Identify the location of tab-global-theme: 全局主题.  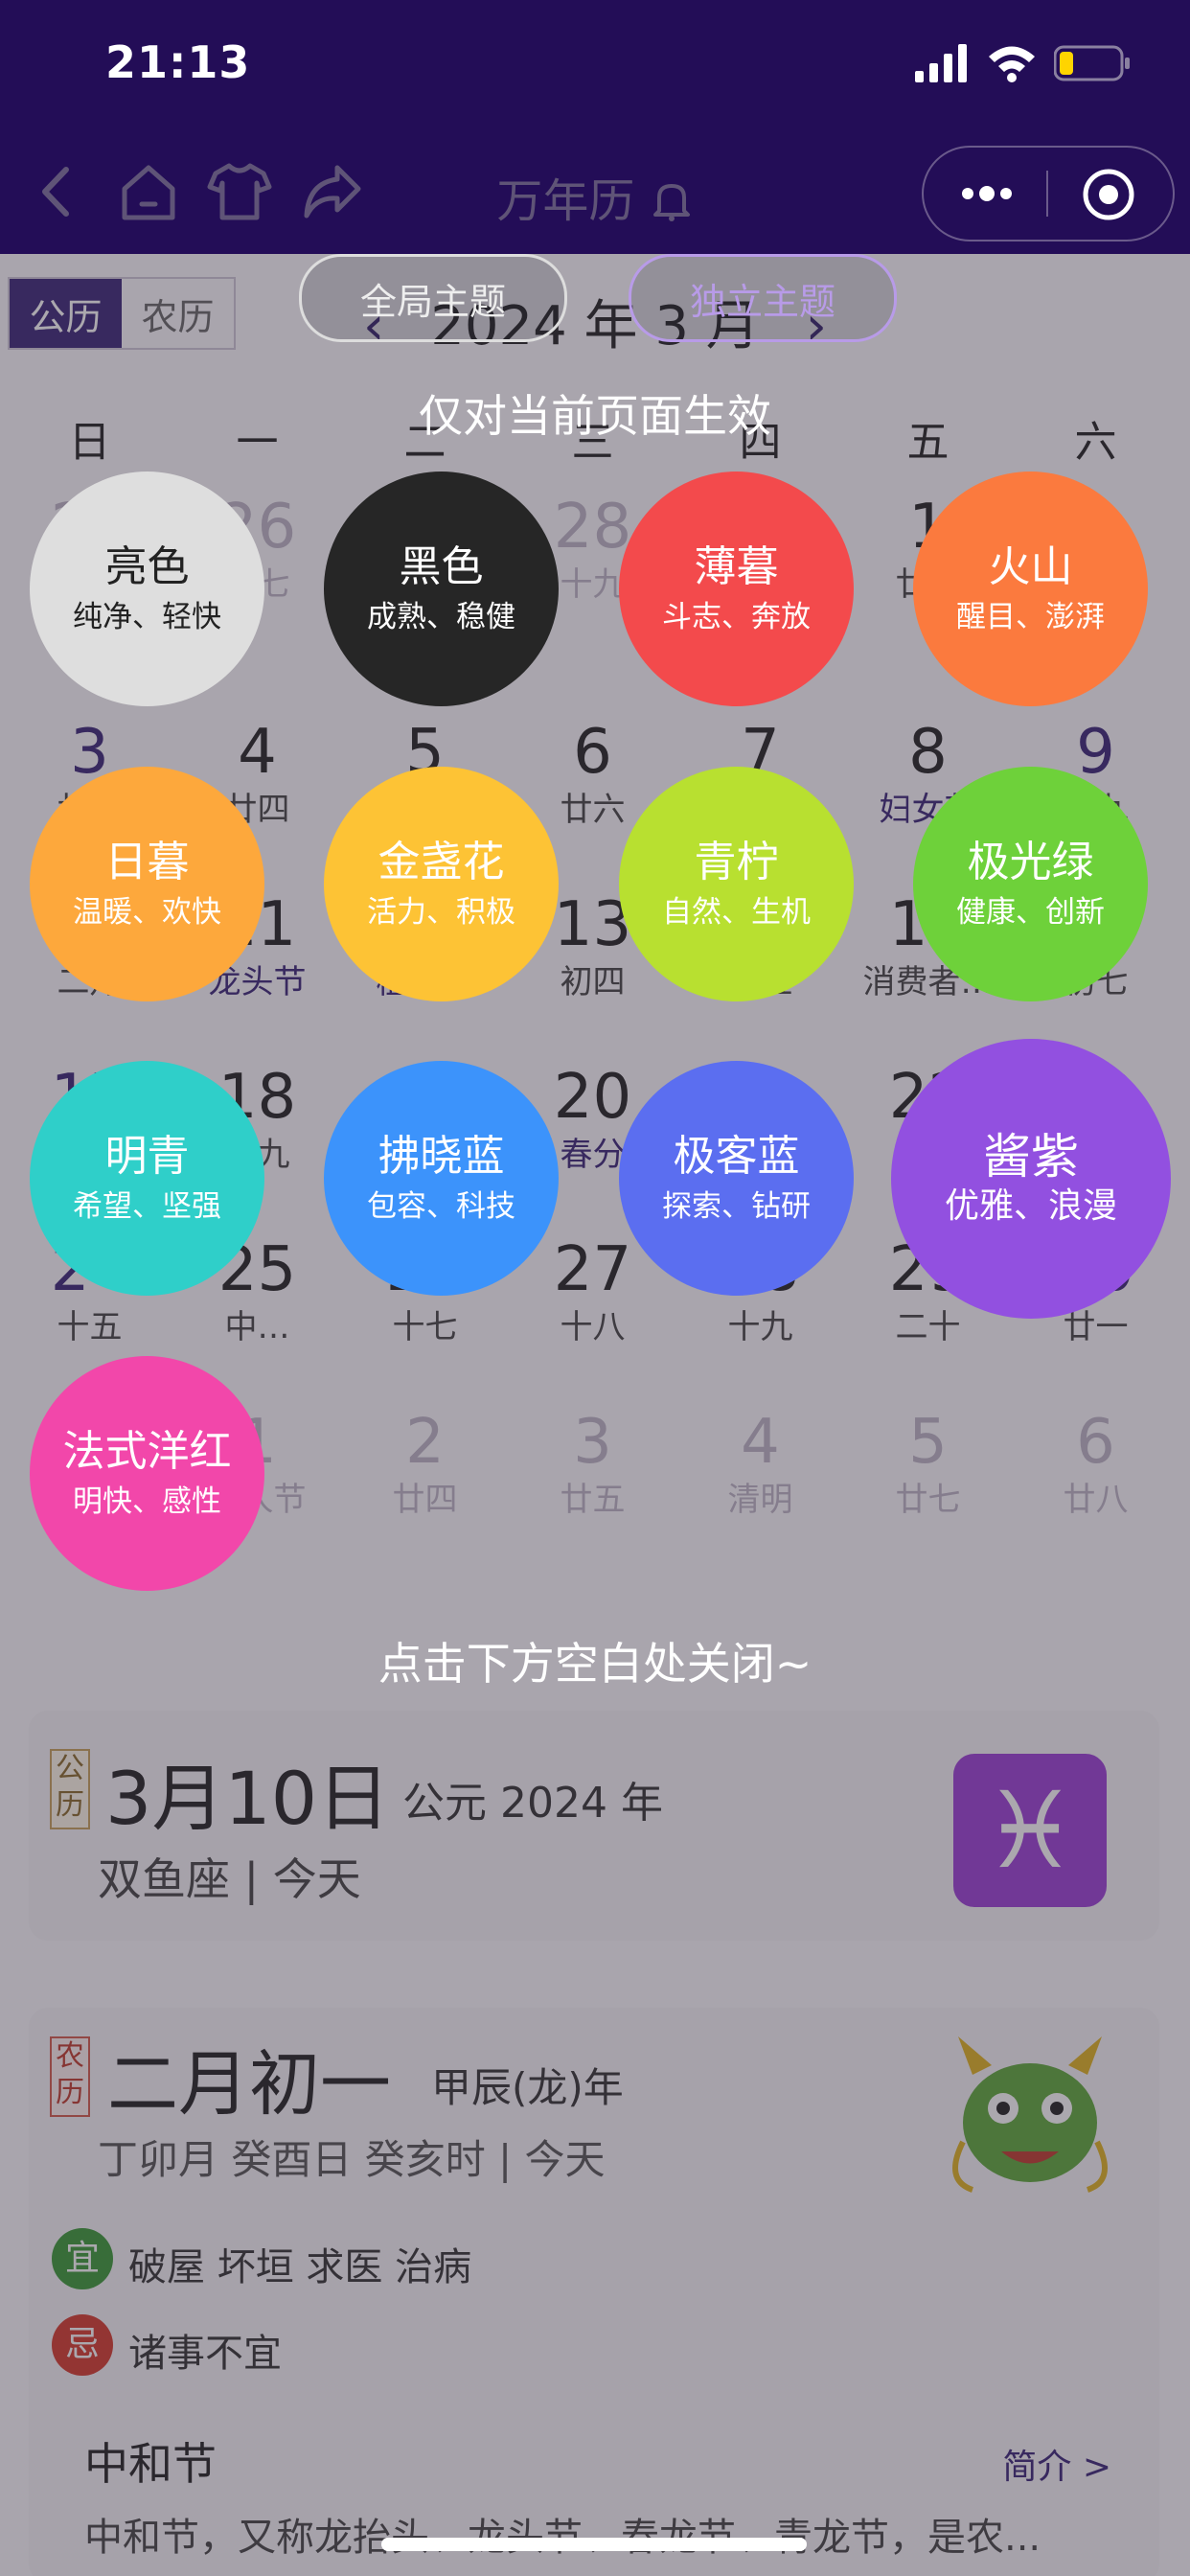
(433, 298).